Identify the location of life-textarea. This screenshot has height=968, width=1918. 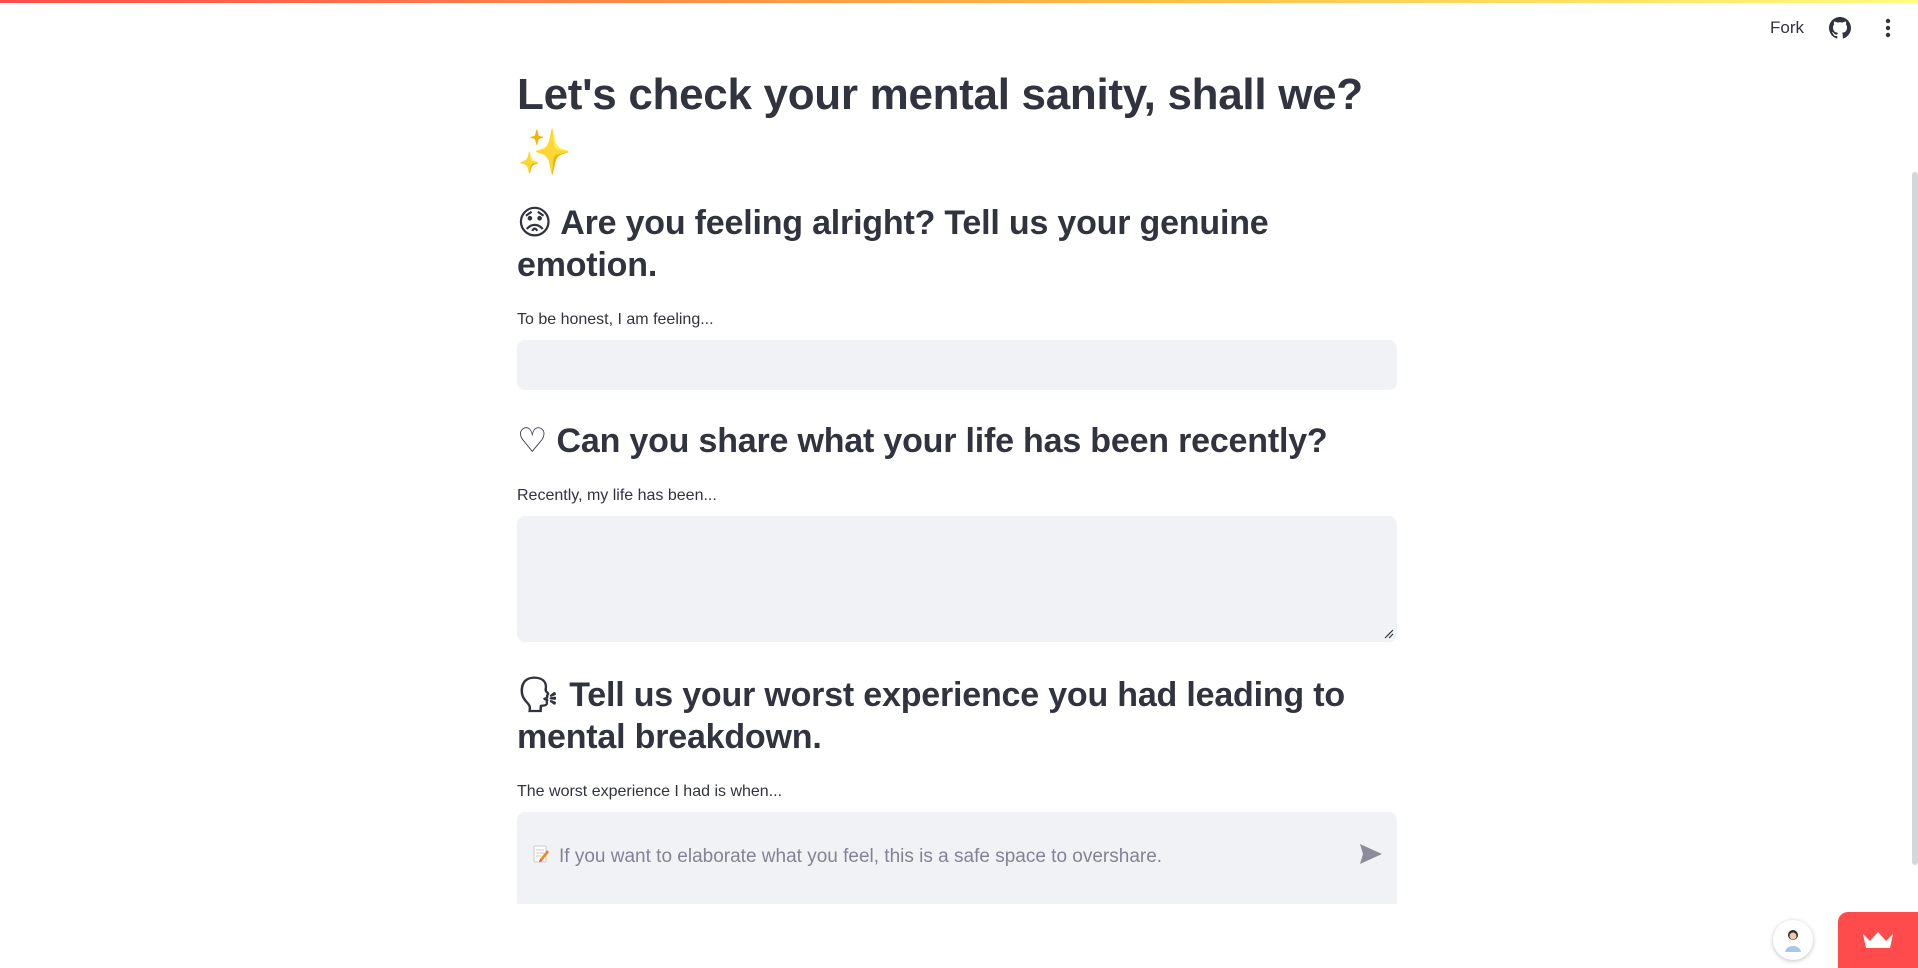
(957, 579).